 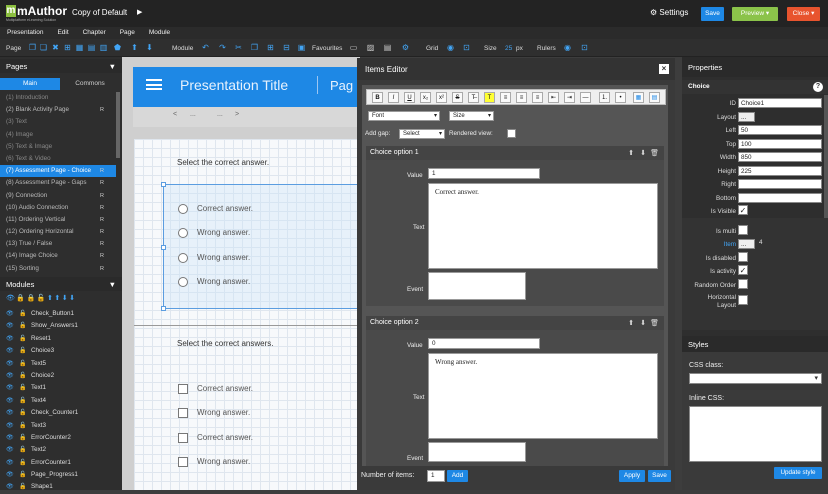 What do you see at coordinates (743, 270) in the screenshot?
I see `is-activity-checkbox: ✓` at bounding box center [743, 270].